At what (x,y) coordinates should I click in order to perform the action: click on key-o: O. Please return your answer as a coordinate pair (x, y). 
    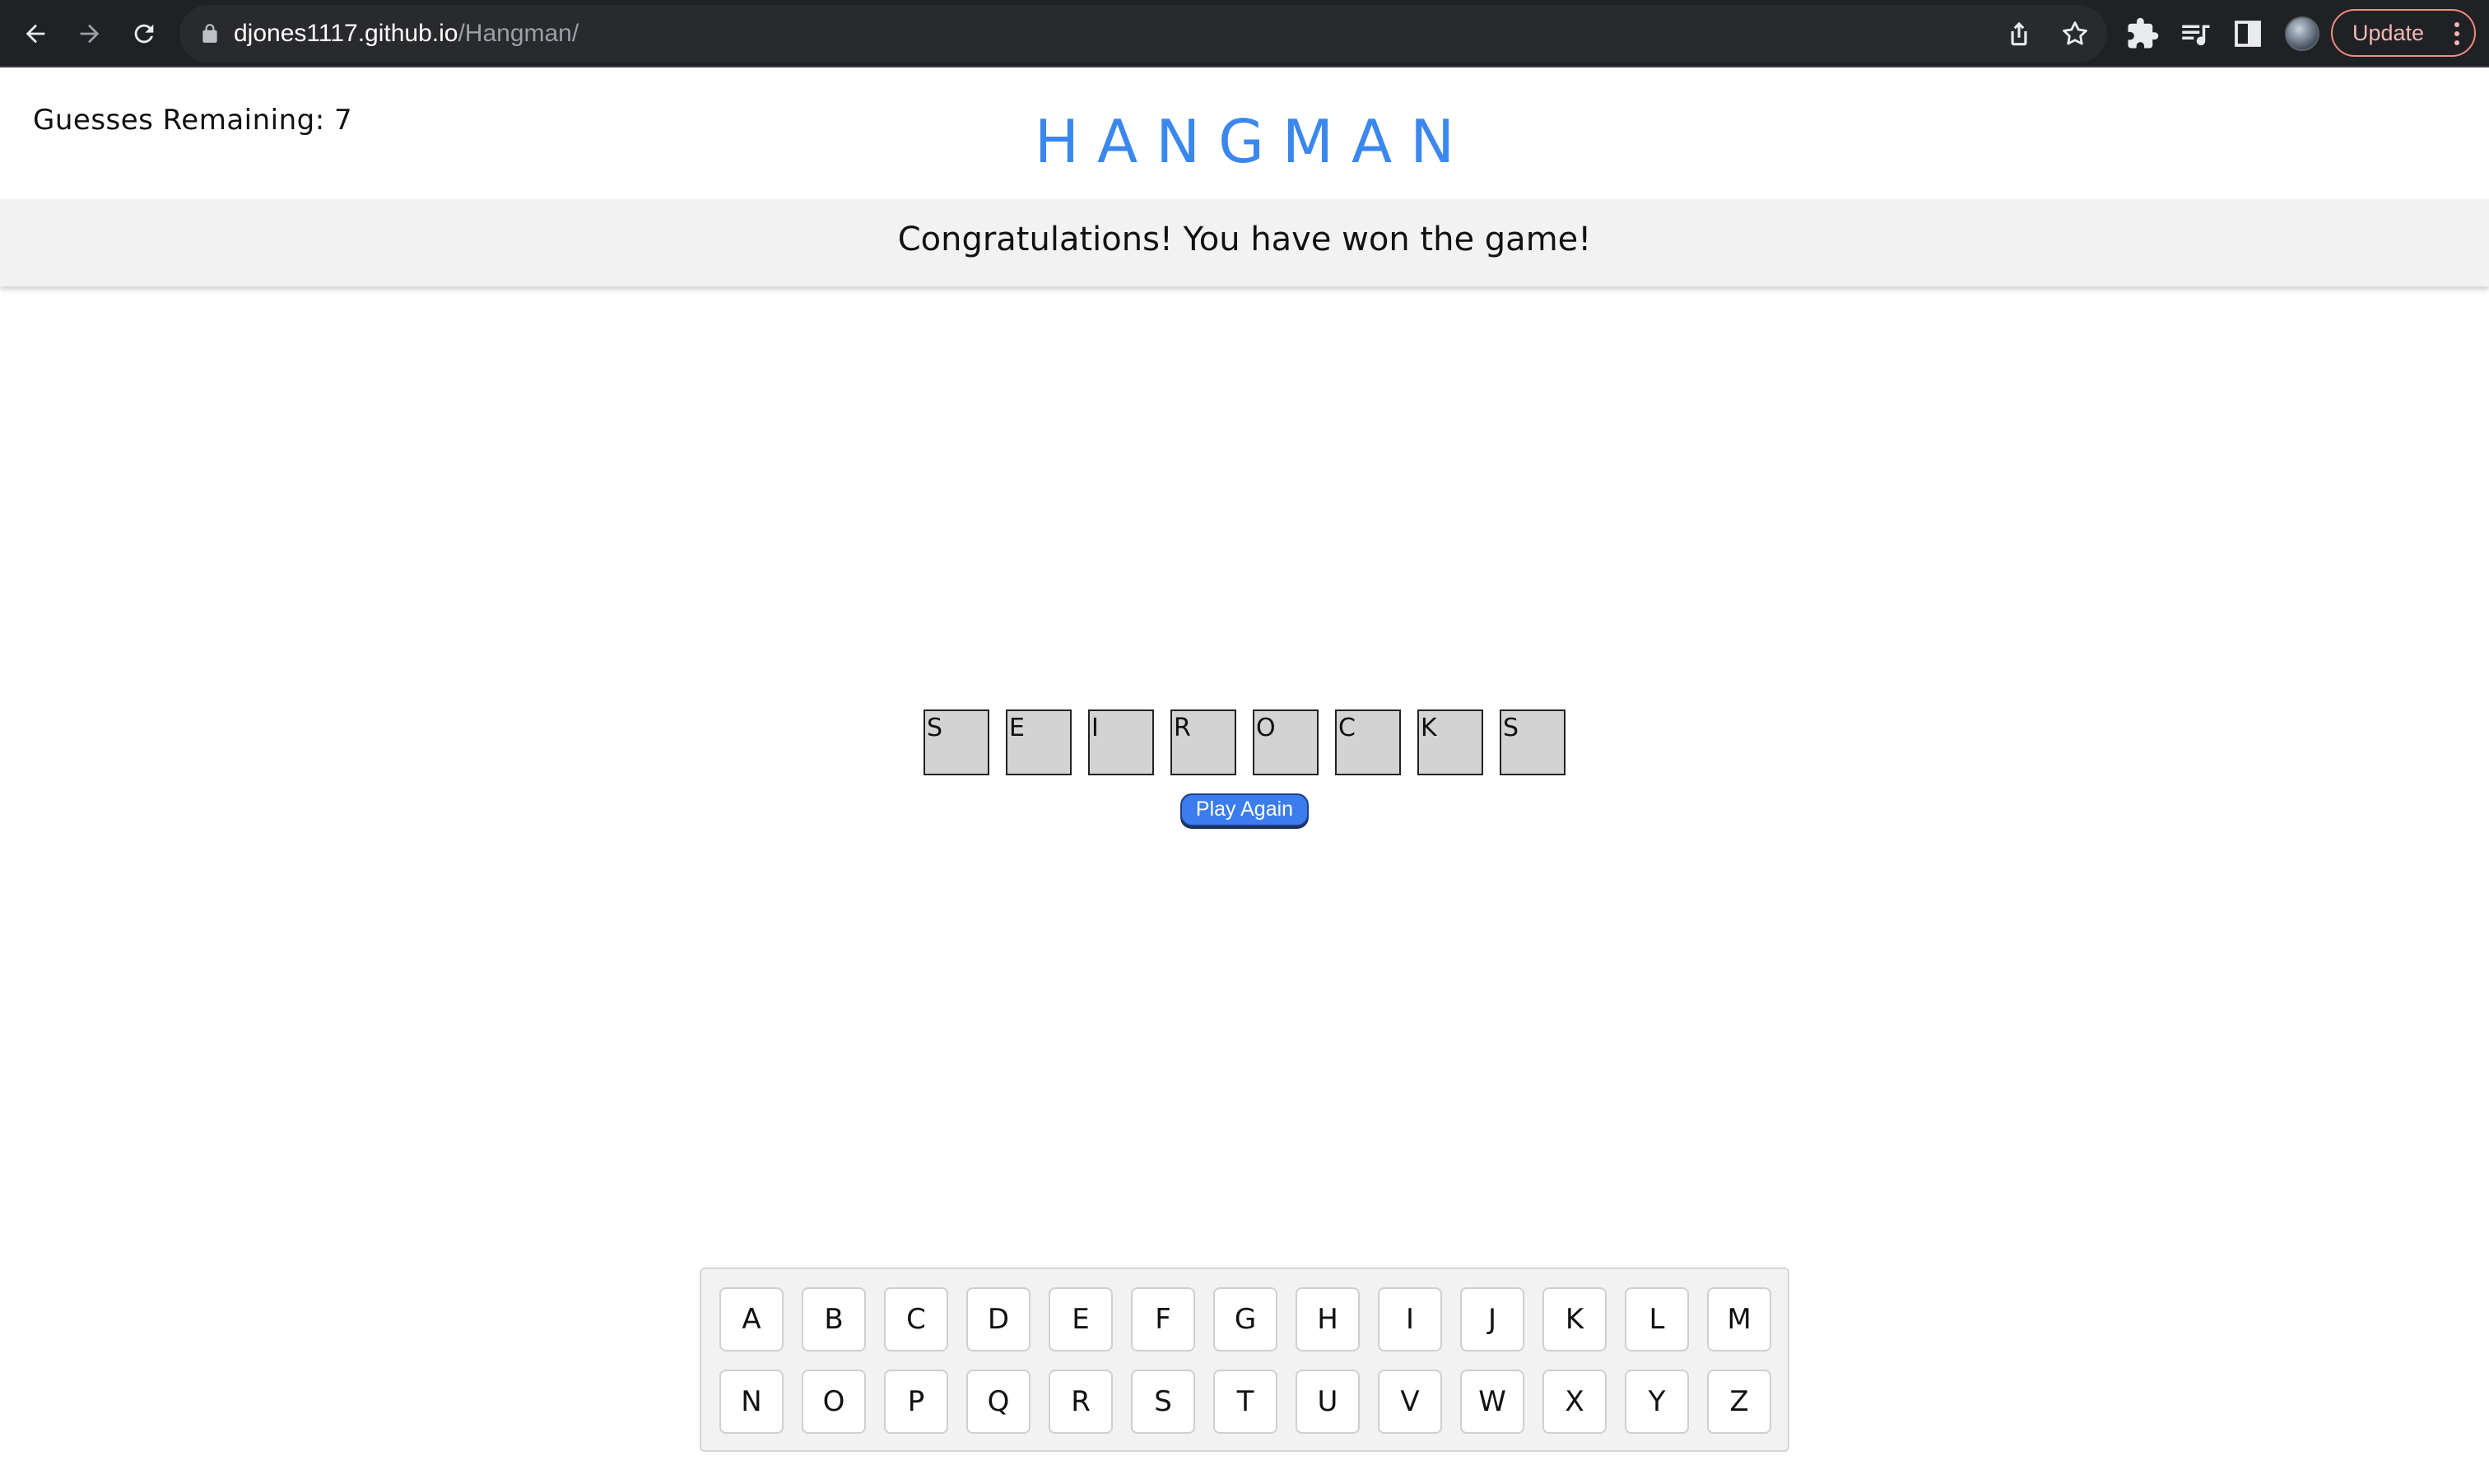
    Looking at the image, I should click on (834, 1402).